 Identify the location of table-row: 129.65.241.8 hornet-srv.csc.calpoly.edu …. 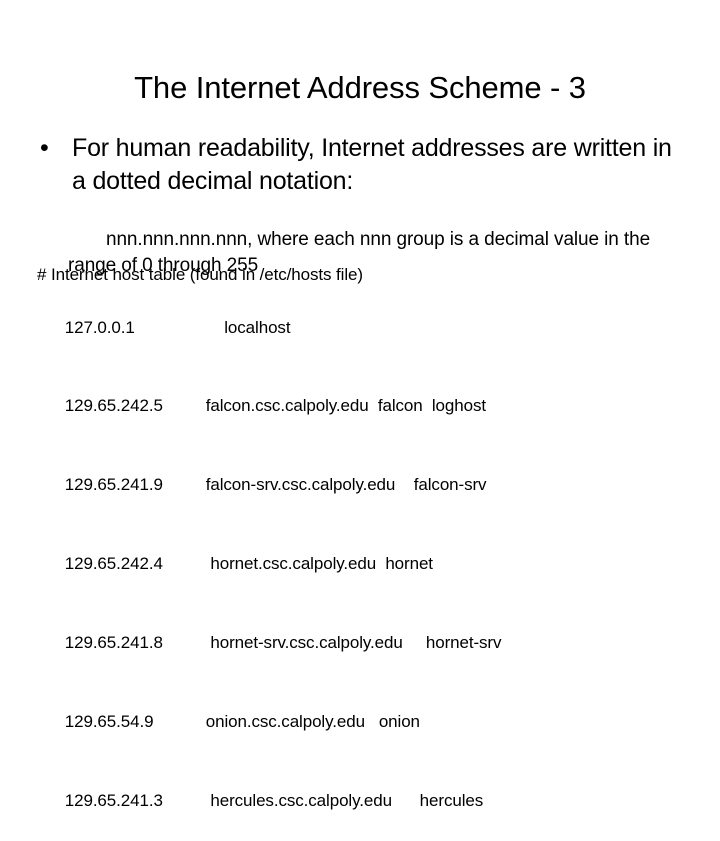
(367, 643).